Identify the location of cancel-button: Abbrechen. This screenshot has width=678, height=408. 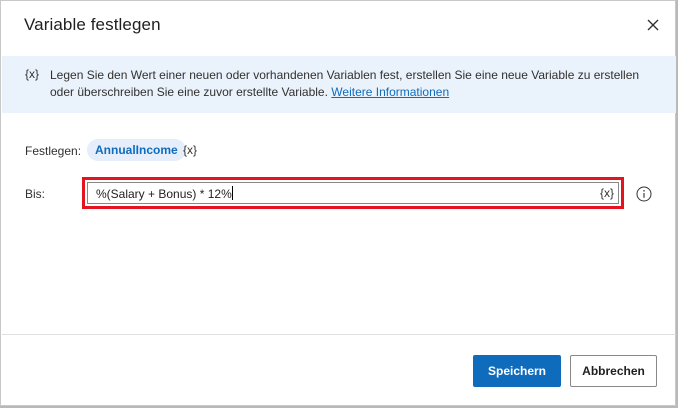
(613, 371).